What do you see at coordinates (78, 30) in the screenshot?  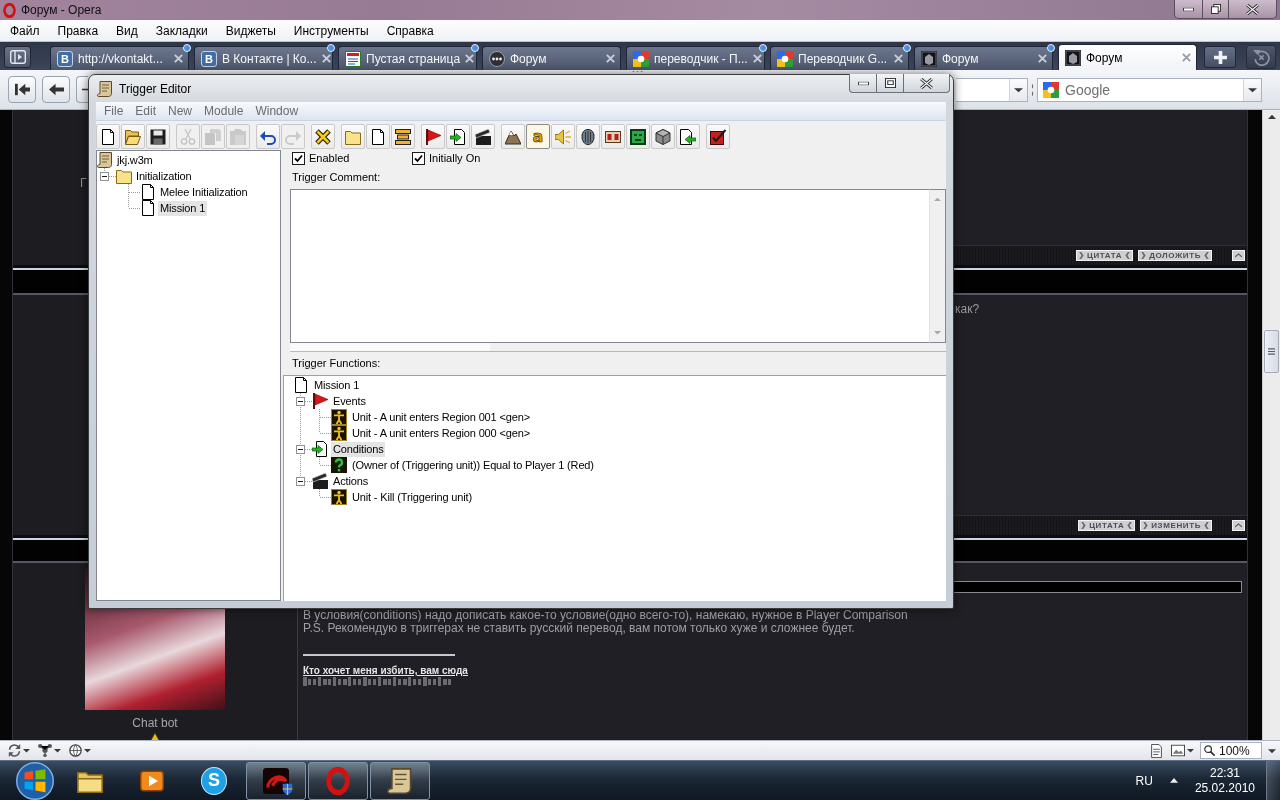 I see `menu-item: Правка` at bounding box center [78, 30].